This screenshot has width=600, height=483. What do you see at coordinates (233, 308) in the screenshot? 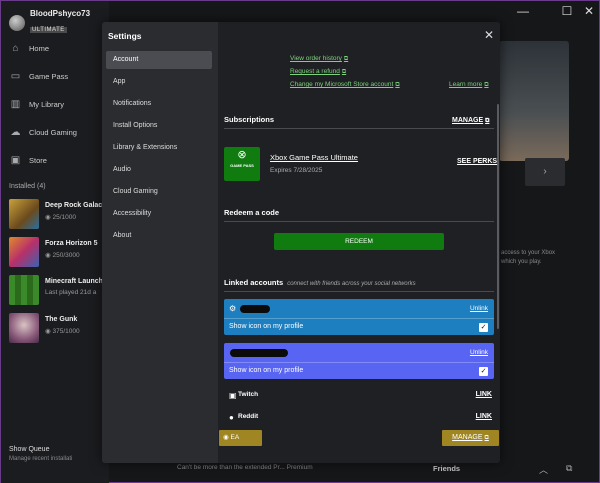
I see `steam-icon: ⚙` at bounding box center [233, 308].